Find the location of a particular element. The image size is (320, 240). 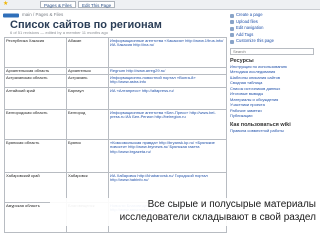

customize-page-button: Customize this page is located at coordinates (273, 41).